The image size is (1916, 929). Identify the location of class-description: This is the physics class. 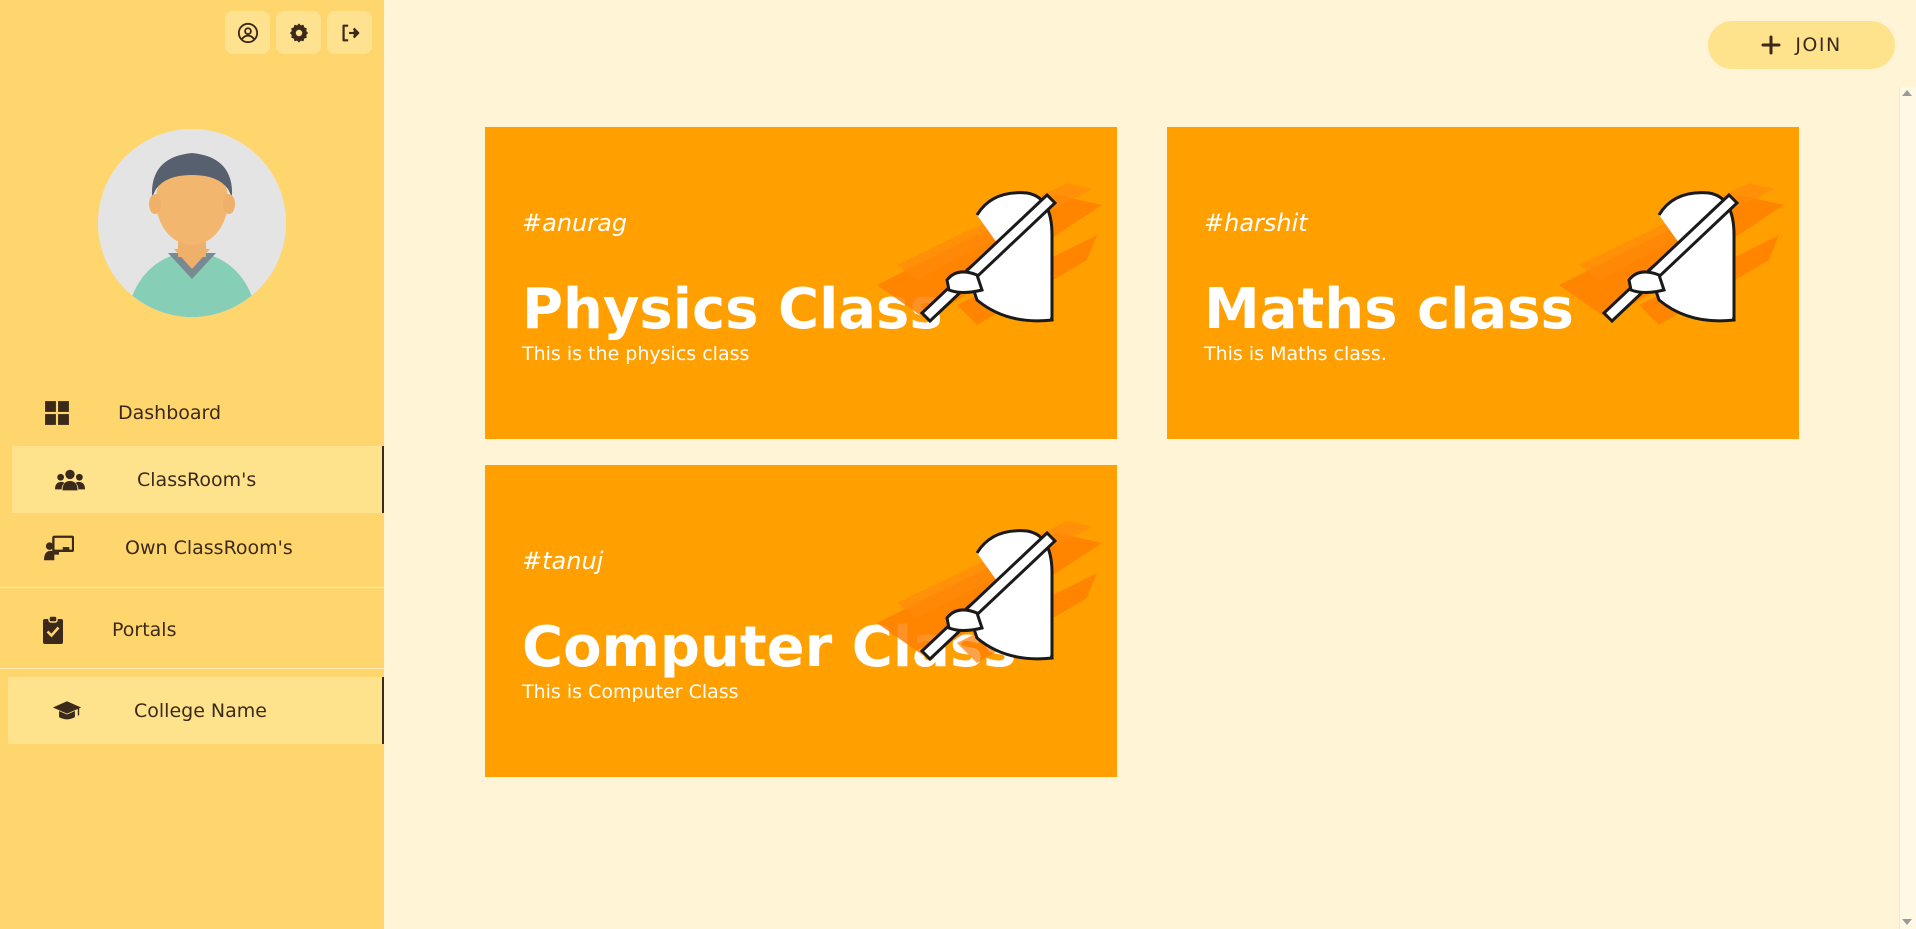
(636, 354).